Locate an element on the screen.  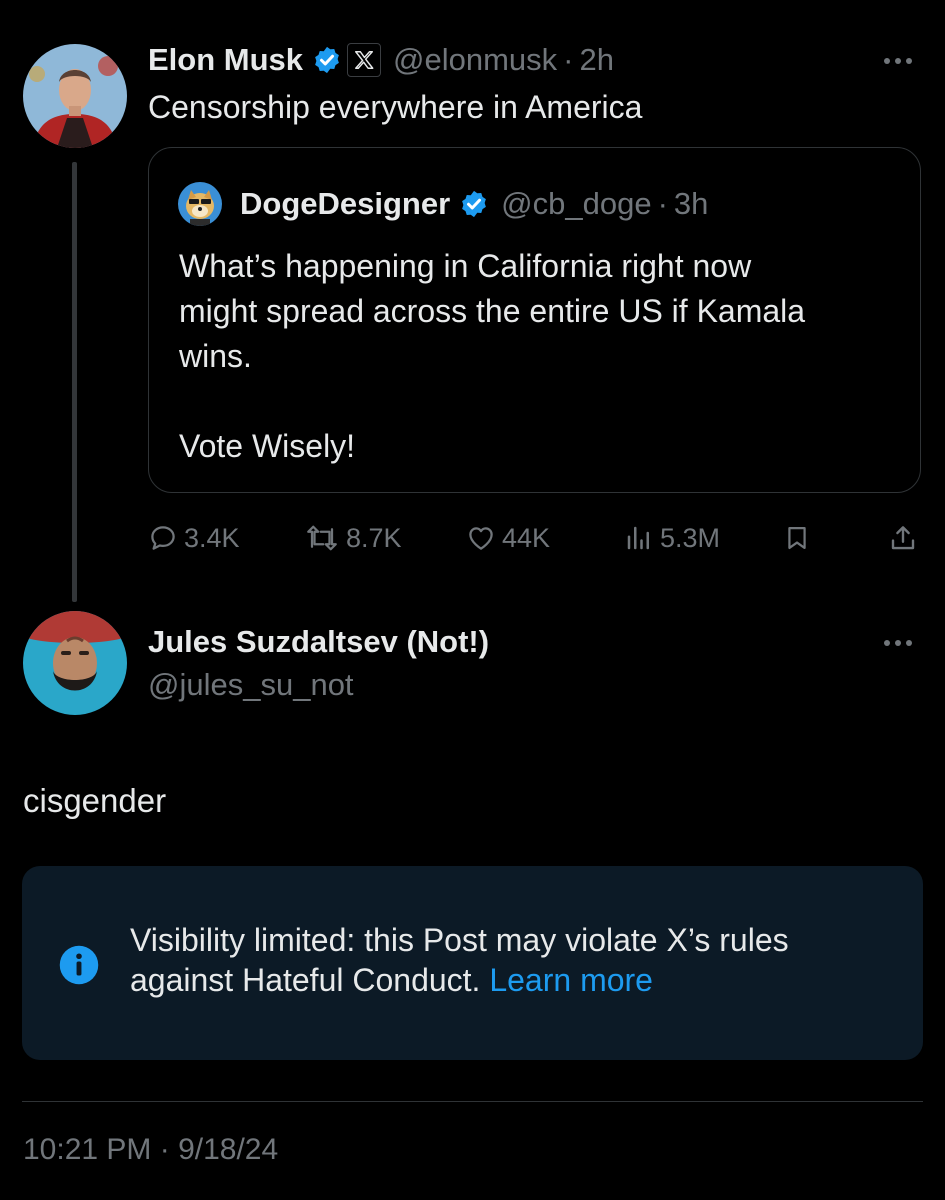
reply-header: Jules Suzdaltsev (Not!) is located at coordinates (318, 642).